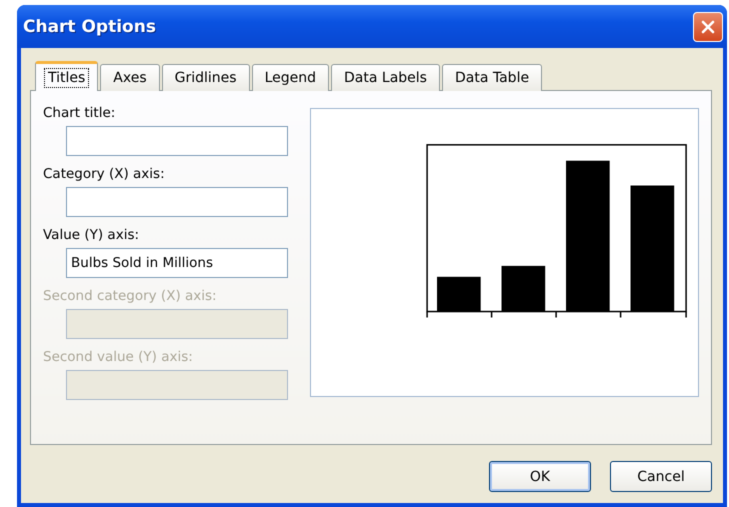 The width and height of the screenshot is (729, 507). What do you see at coordinates (118, 358) in the screenshot?
I see `field-label: Second value (Y) axis:` at bounding box center [118, 358].